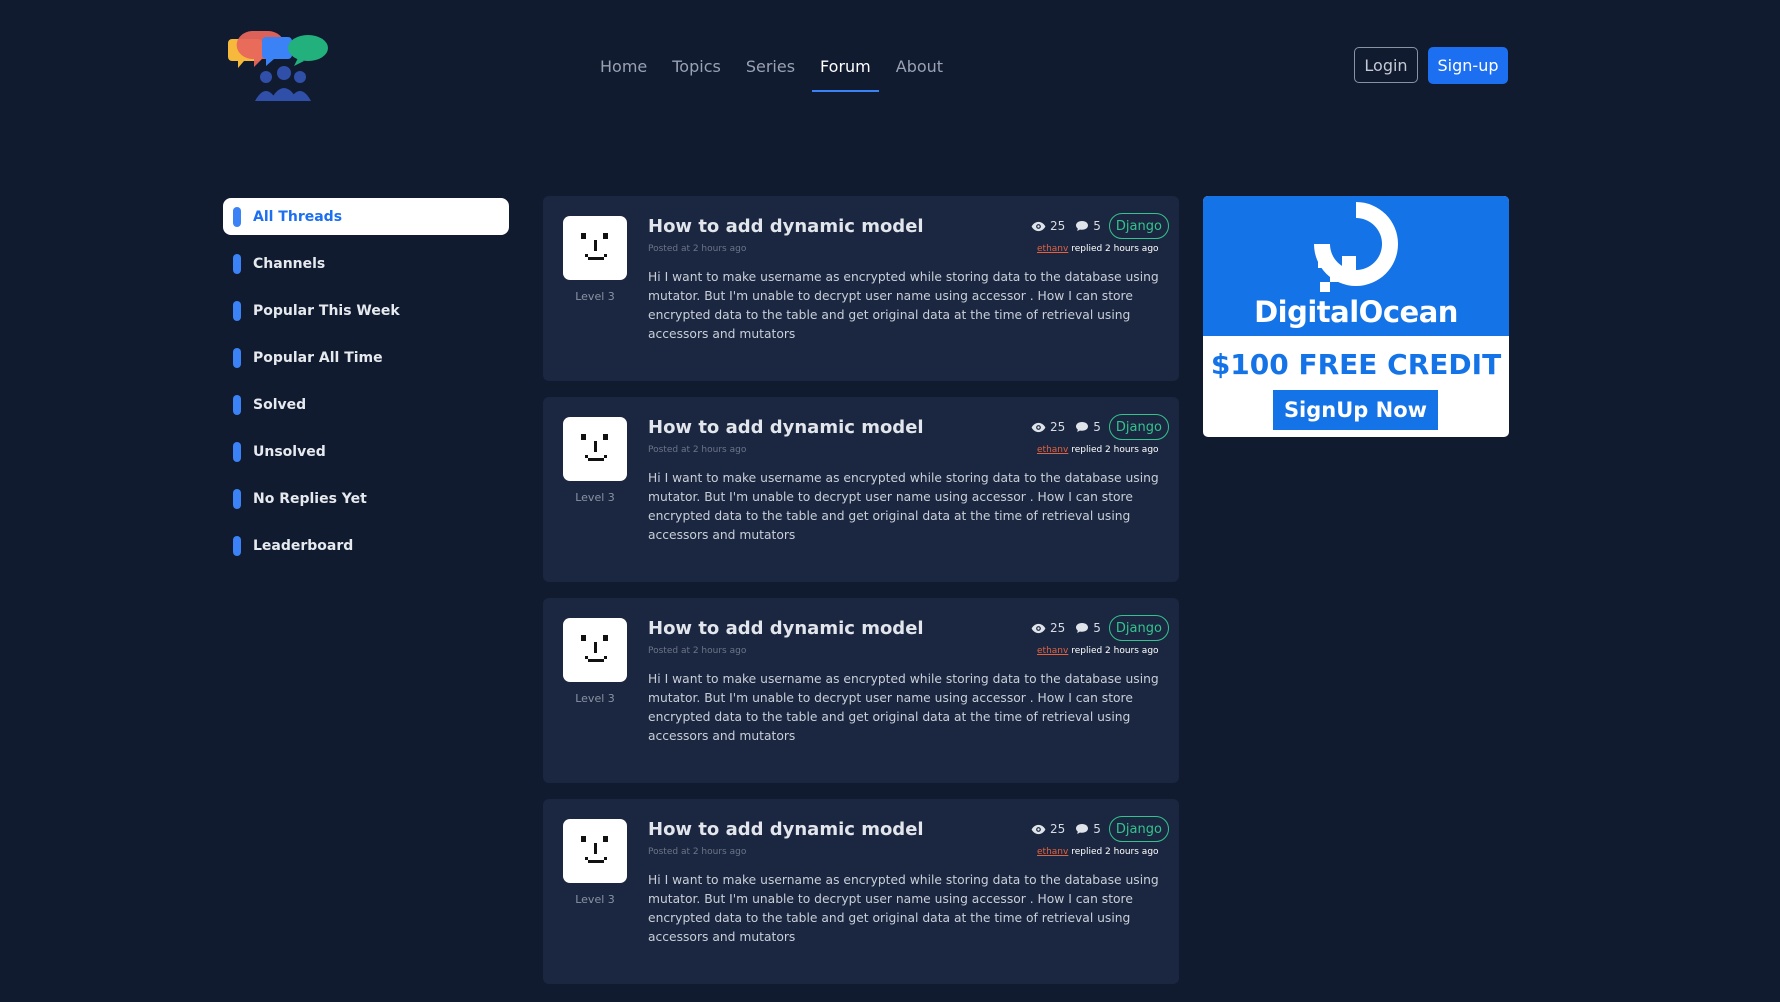  What do you see at coordinates (366, 263) in the screenshot?
I see `sidebar-item-channels: Channels` at bounding box center [366, 263].